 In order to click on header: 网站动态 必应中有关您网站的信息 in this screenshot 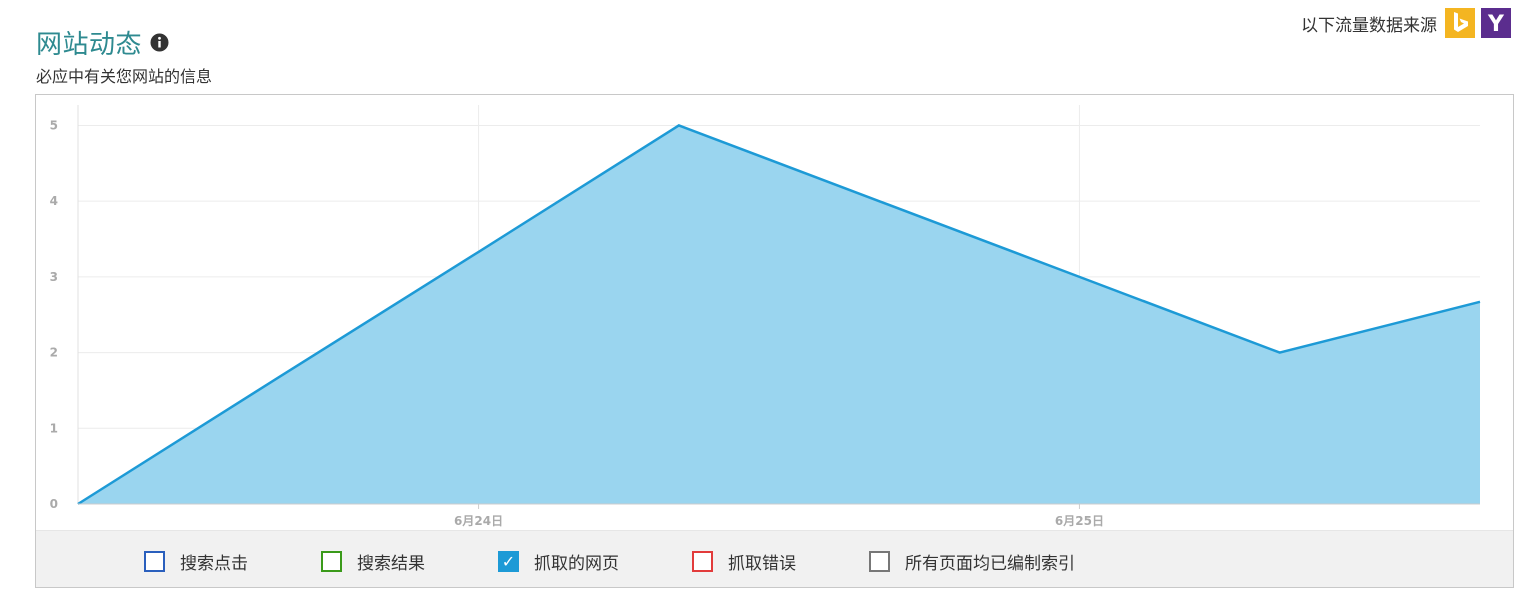, I will do `click(124, 55)`.